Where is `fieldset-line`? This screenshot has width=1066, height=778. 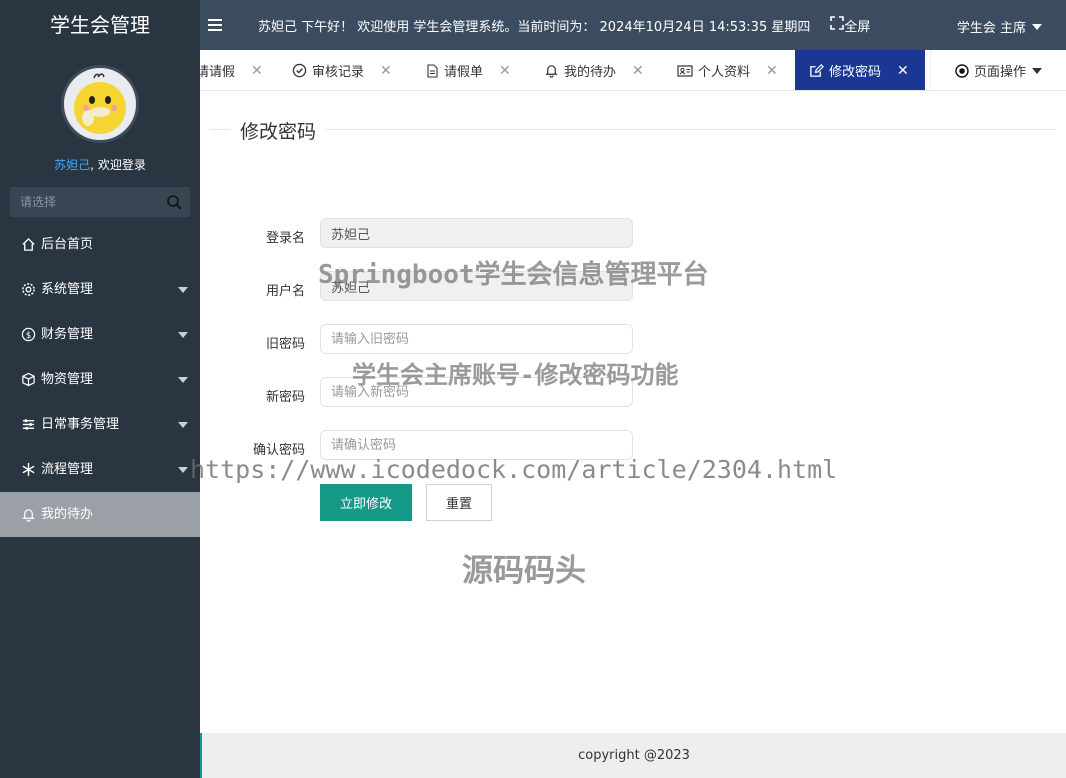 fieldset-line is located at coordinates (633, 129).